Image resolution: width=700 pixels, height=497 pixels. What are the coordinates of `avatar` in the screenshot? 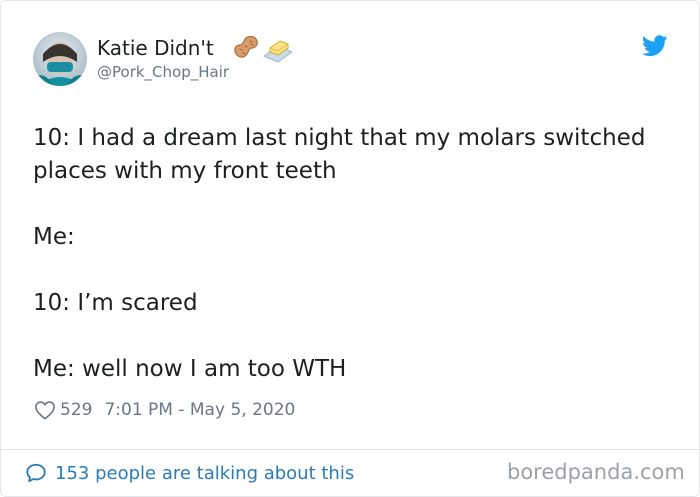 It's located at (60, 59).